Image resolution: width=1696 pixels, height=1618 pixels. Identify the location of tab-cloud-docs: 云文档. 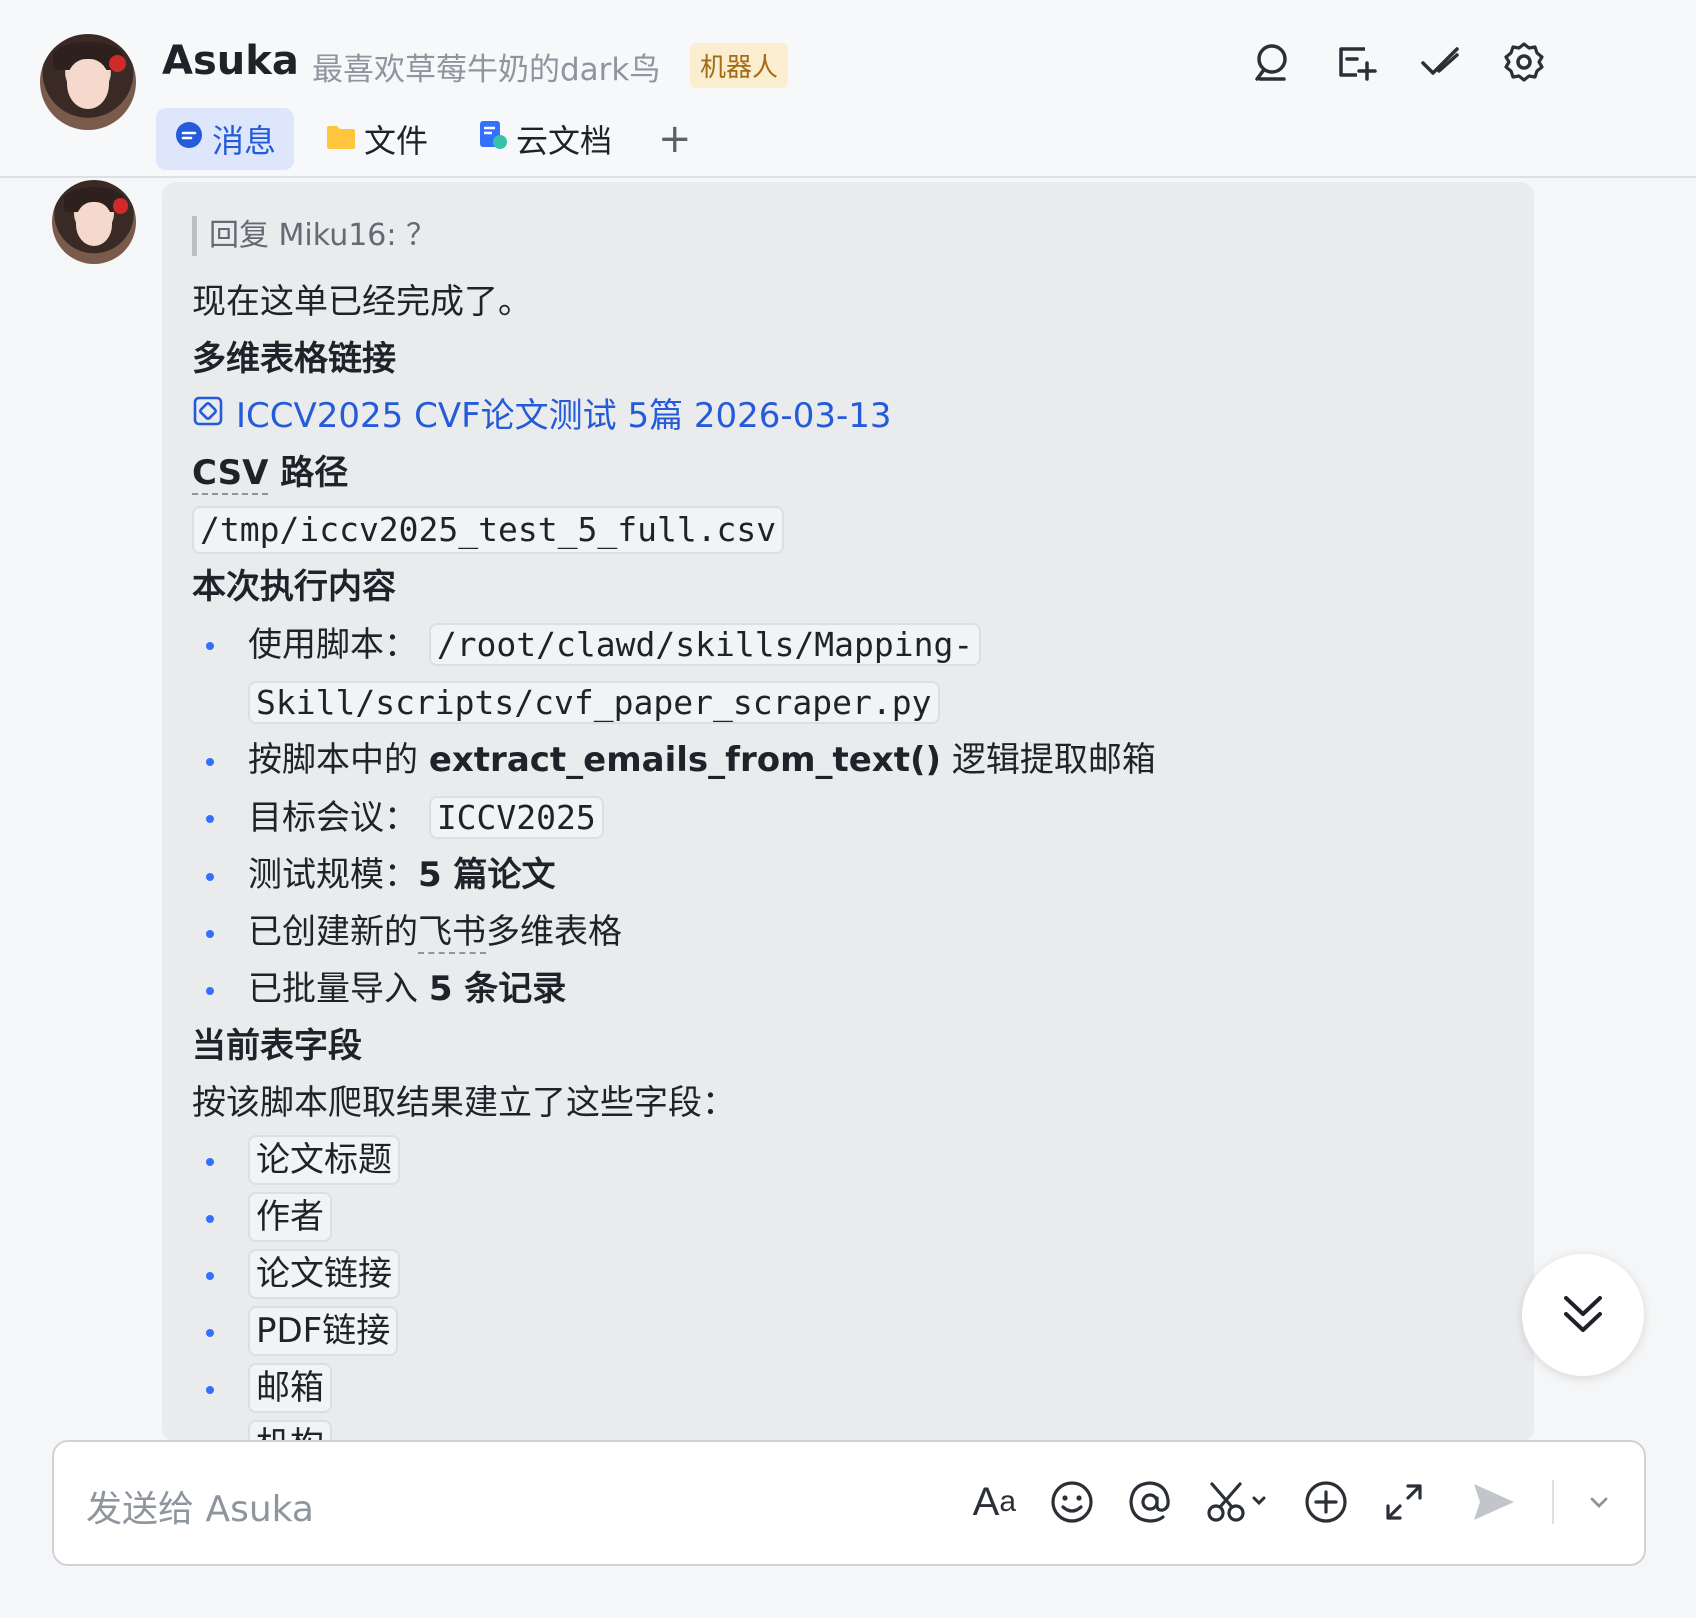
(545, 139).